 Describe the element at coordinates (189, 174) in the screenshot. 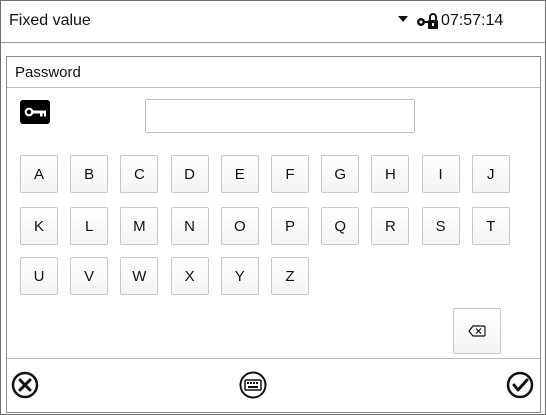

I see `key-d: D` at that location.